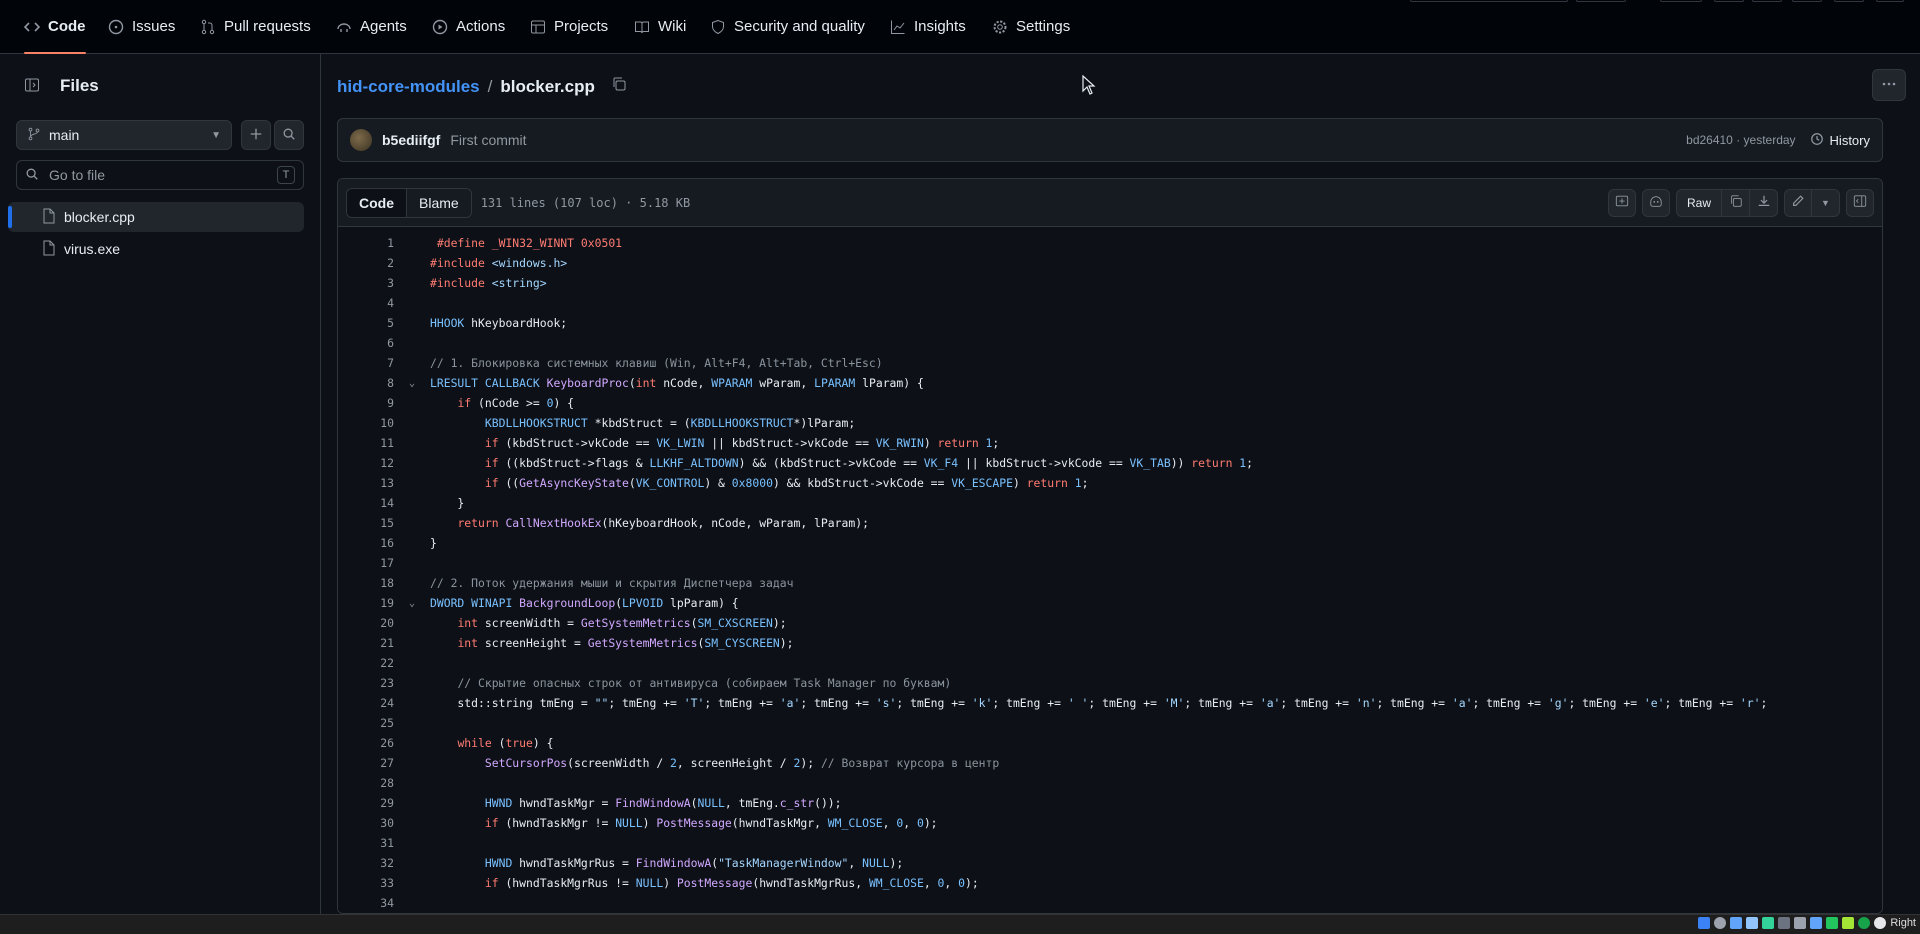  Describe the element at coordinates (255, 26) in the screenshot. I see `tab-pull-requests: Pull requests` at that location.